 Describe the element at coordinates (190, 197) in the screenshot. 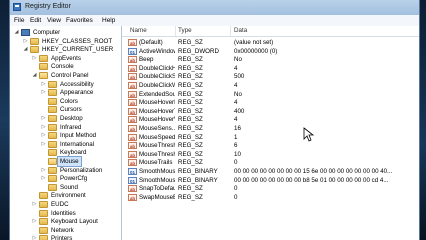

I see `value-type: REG_SZ` at that location.